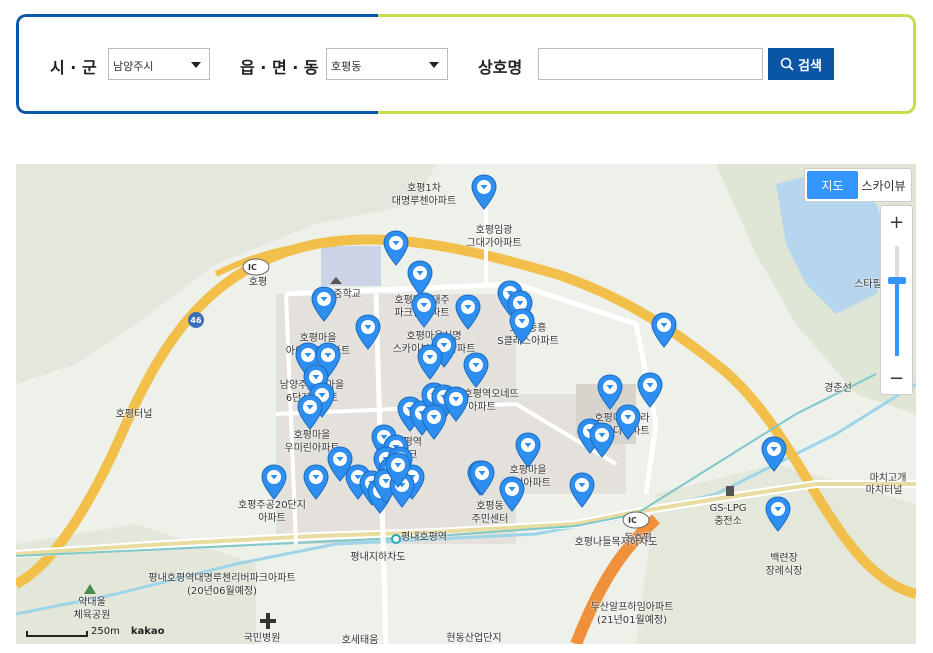  I want to click on map-scale: 250m kakao, so click(95, 631).